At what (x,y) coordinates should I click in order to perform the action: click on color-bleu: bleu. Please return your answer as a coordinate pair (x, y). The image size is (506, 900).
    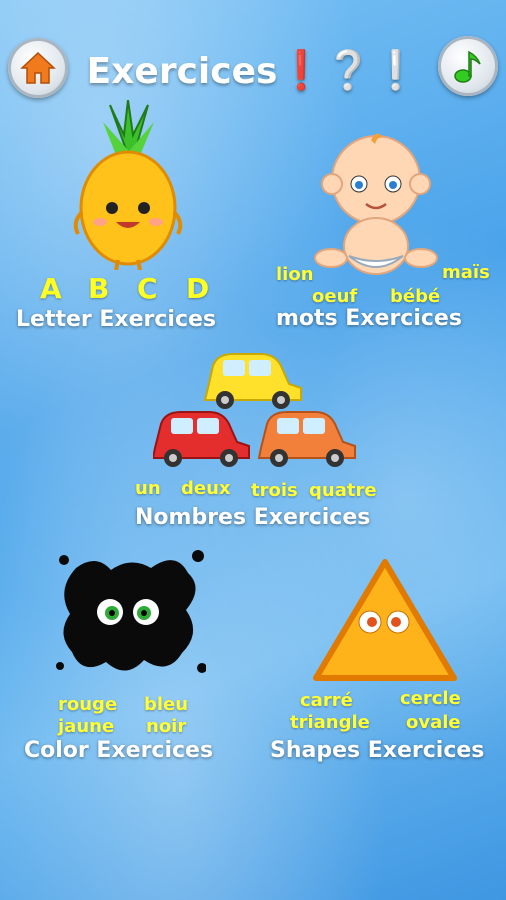
    Looking at the image, I should click on (166, 704).